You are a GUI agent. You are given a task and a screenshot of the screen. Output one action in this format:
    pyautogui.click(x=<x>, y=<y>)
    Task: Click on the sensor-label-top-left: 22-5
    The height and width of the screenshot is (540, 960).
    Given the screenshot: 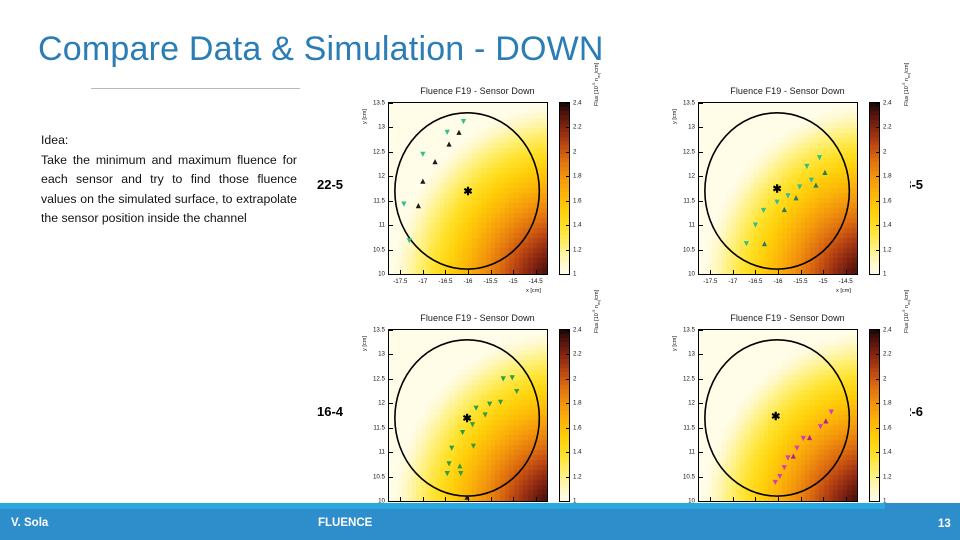 What is the action you would take?
    pyautogui.click(x=330, y=184)
    